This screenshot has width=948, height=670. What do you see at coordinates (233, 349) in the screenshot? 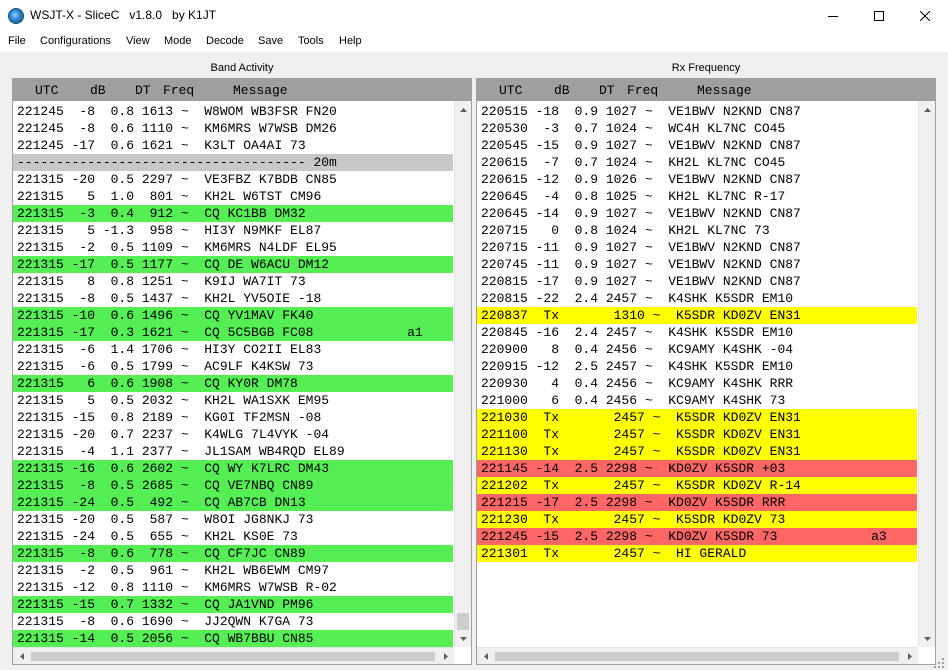
I see `decode-row: 221315 -6 1.4 1706 ~ HI3Y CO2II EL83` at bounding box center [233, 349].